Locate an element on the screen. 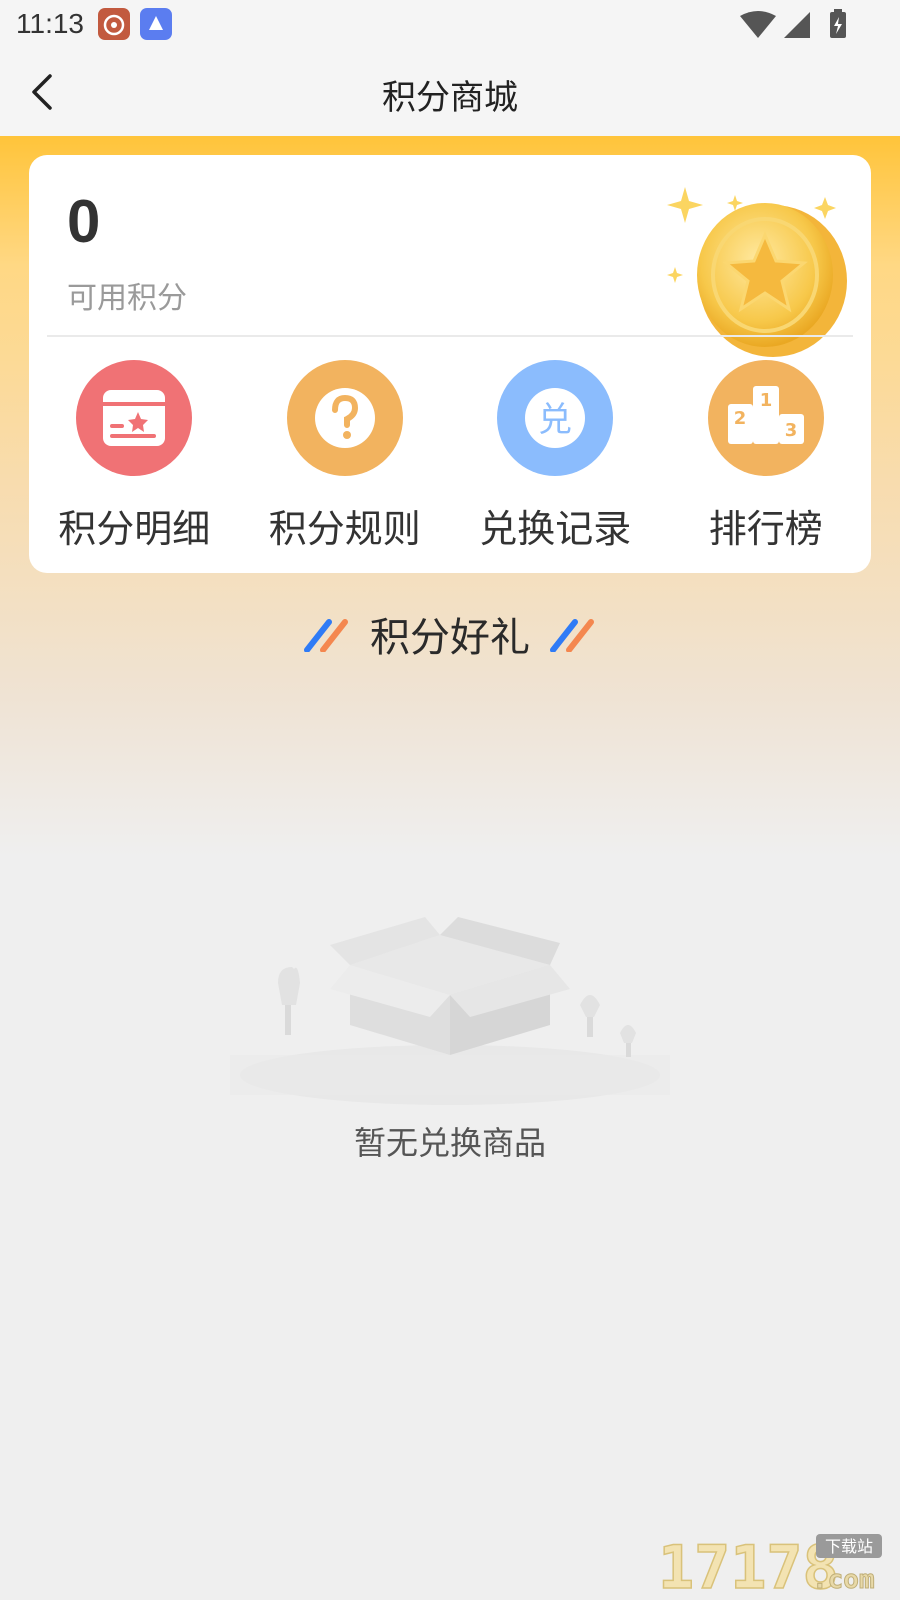 The image size is (900, 1600). card-divider is located at coordinates (450, 336).